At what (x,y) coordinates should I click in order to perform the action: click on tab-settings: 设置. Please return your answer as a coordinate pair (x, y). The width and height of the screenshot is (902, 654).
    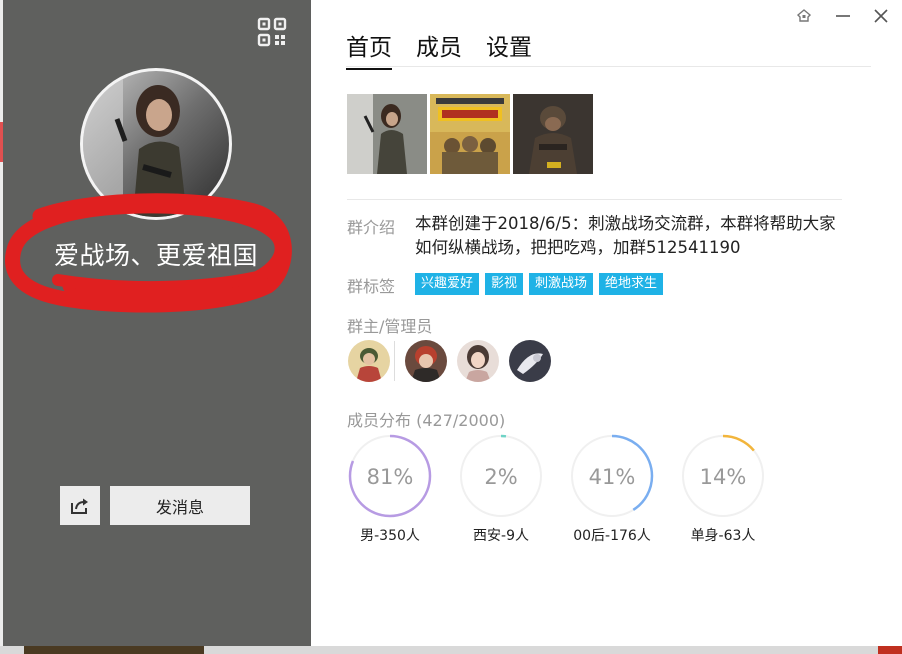
    Looking at the image, I should click on (509, 49).